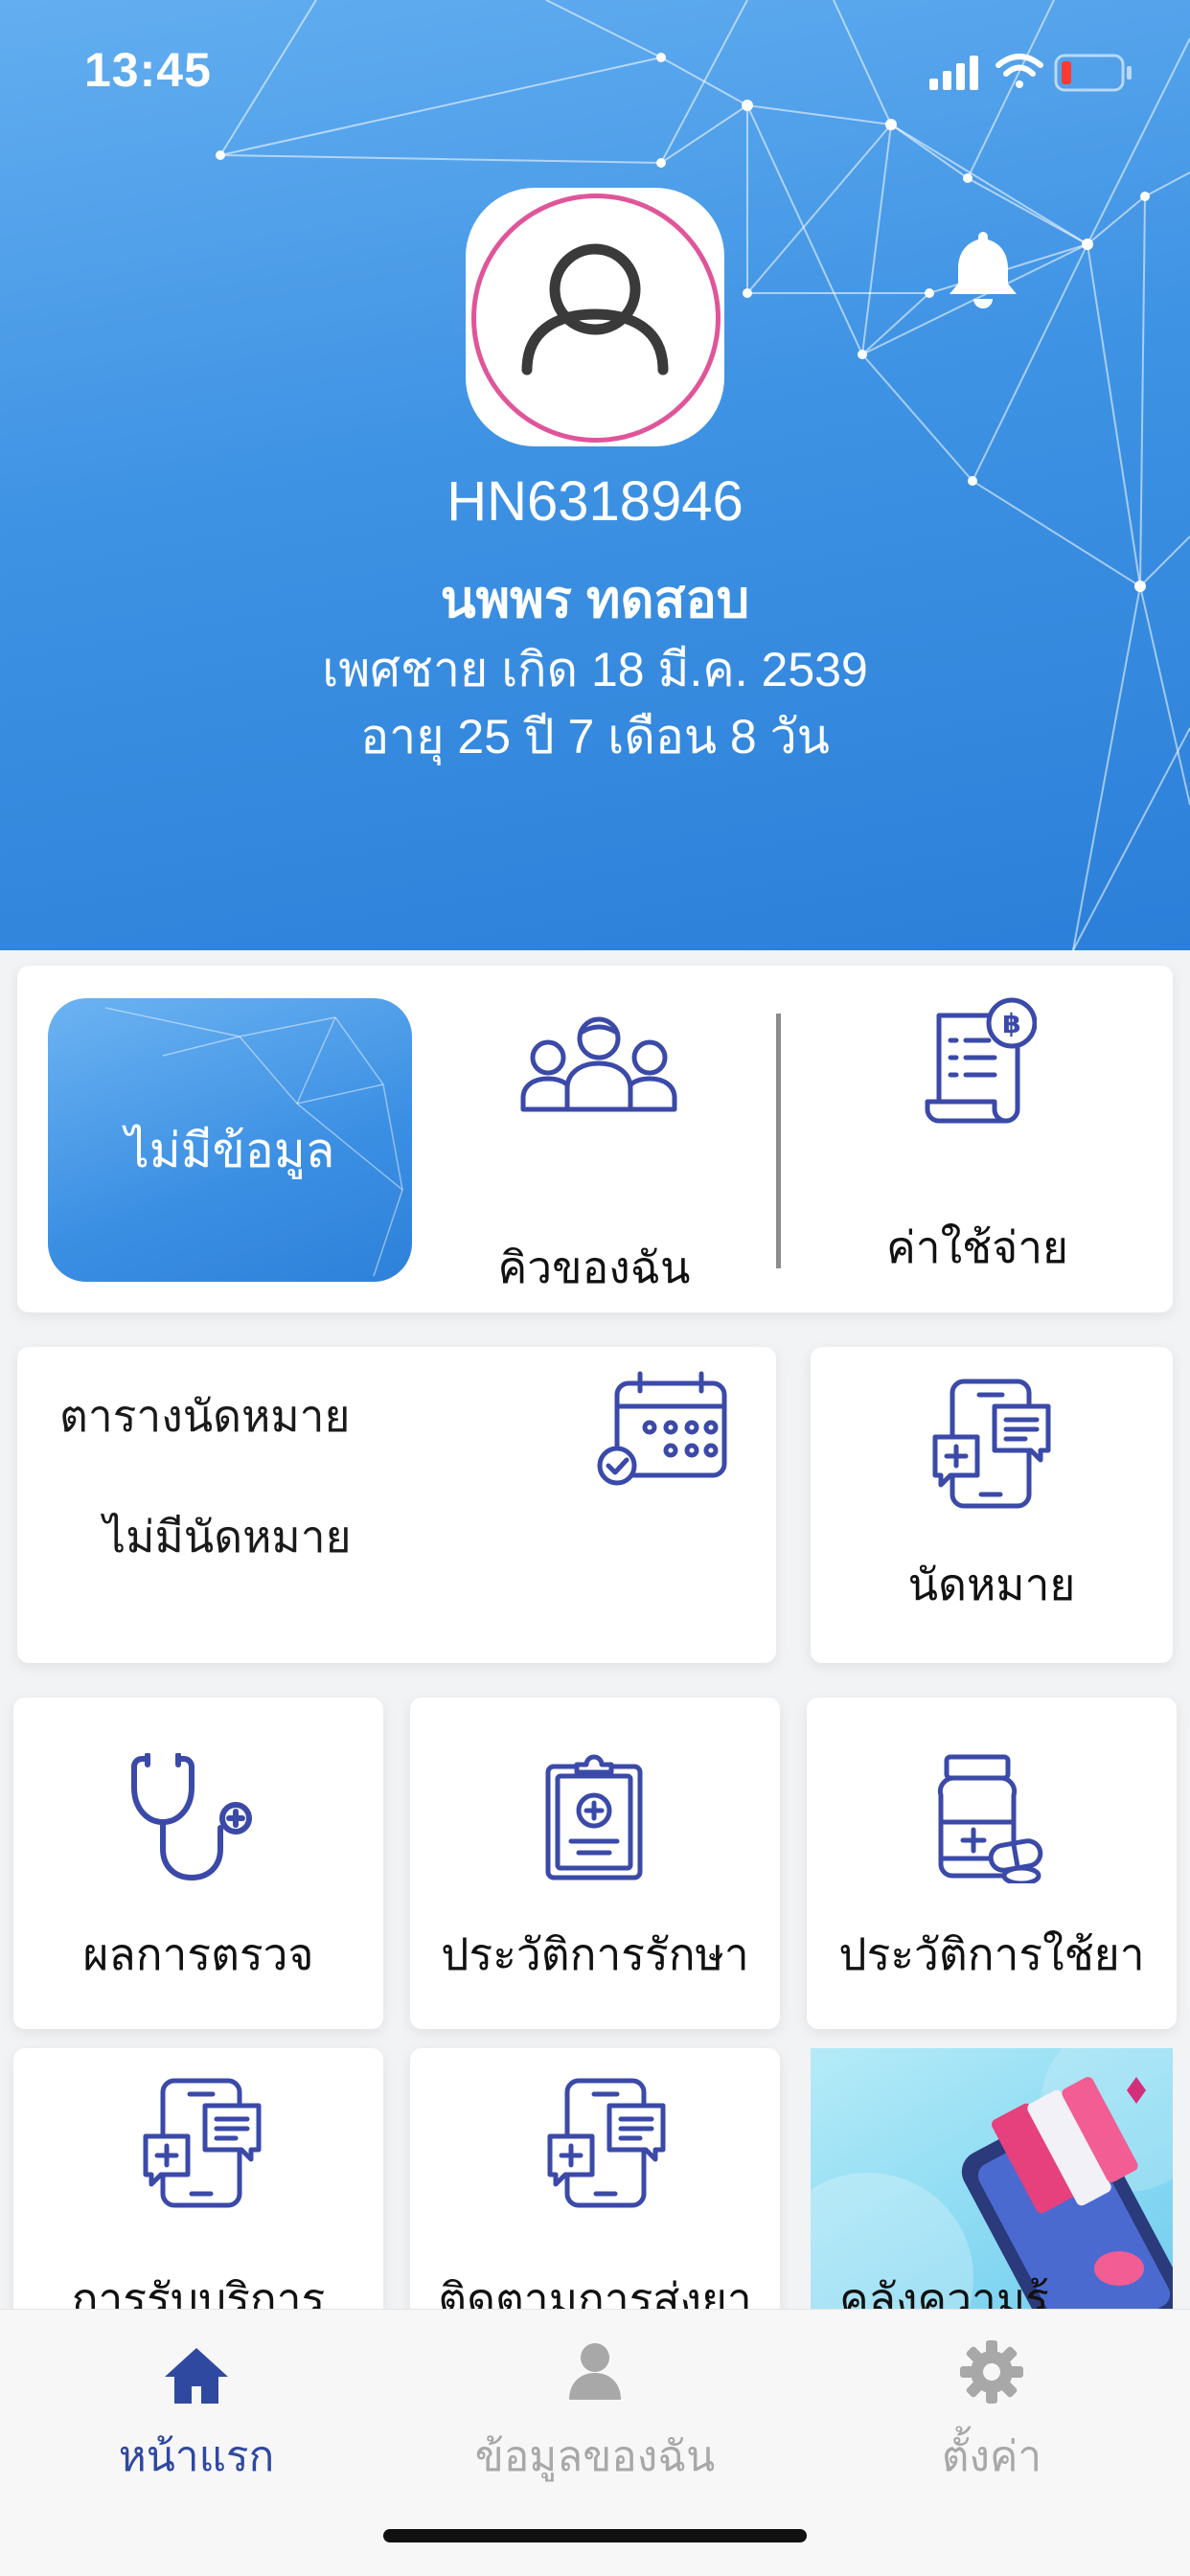  What do you see at coordinates (662, 1428) in the screenshot?
I see `calendar-check-icon` at bounding box center [662, 1428].